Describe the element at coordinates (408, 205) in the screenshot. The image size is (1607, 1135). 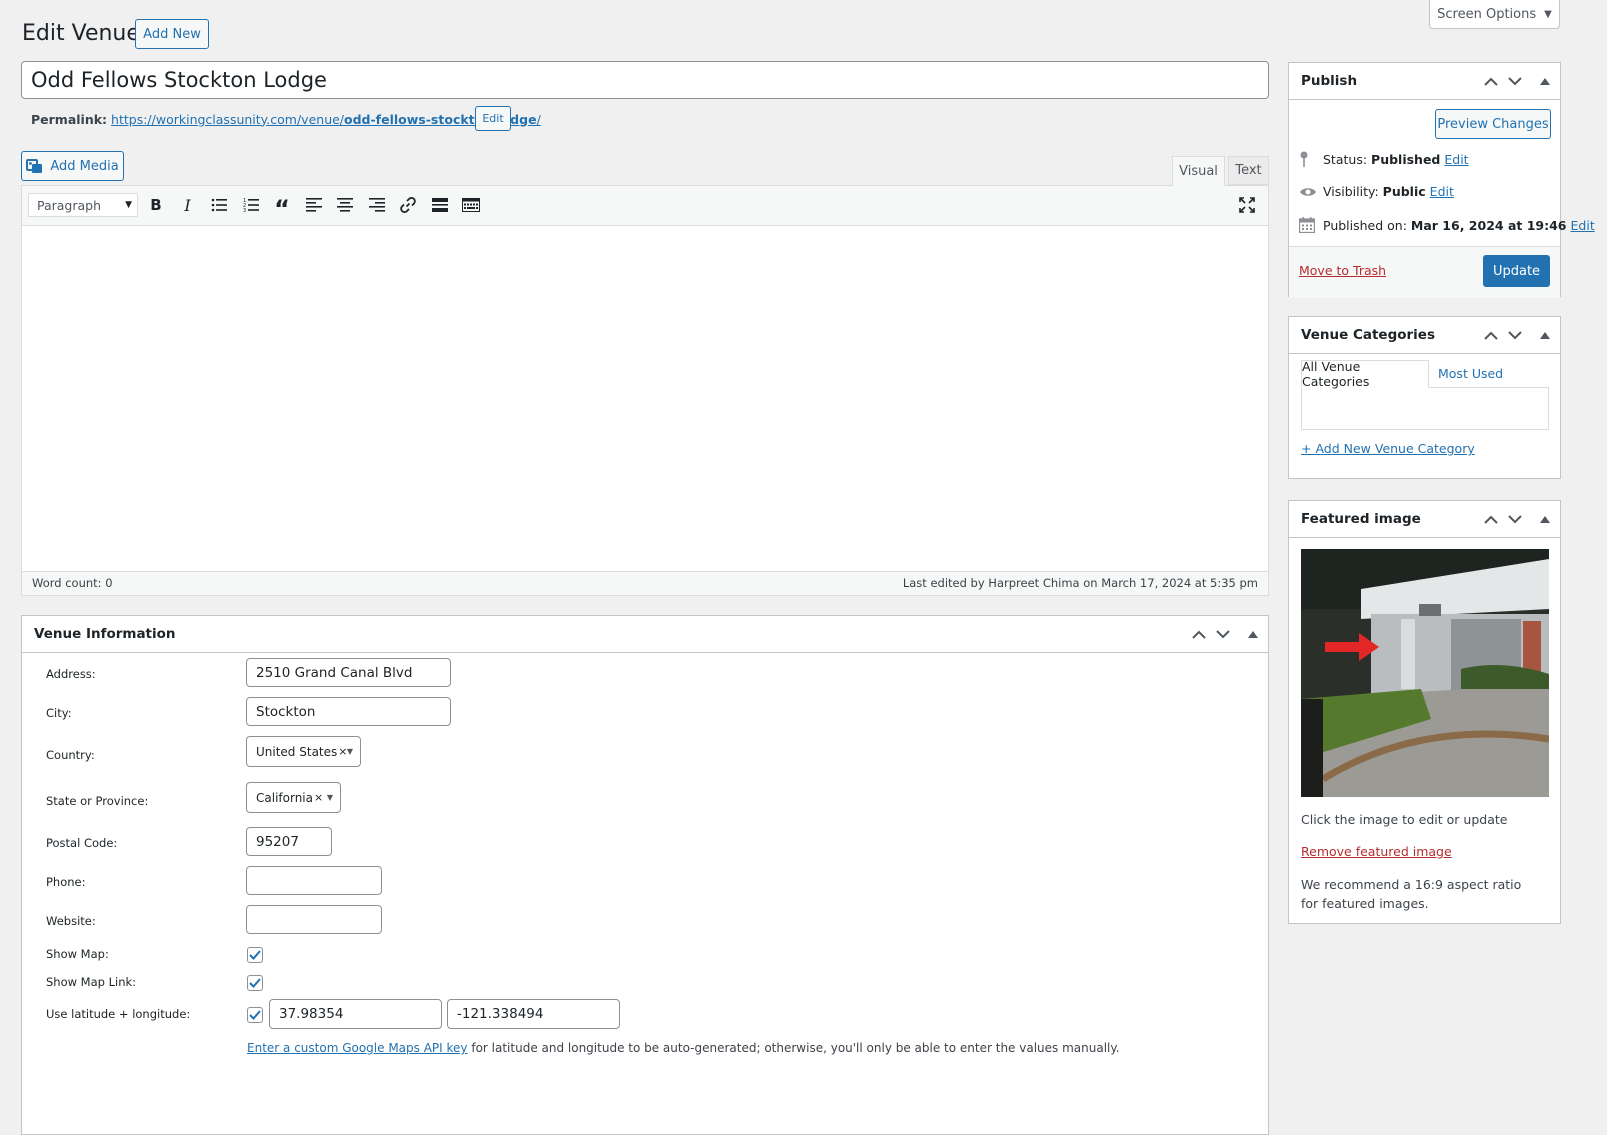
I see `link-icon` at that location.